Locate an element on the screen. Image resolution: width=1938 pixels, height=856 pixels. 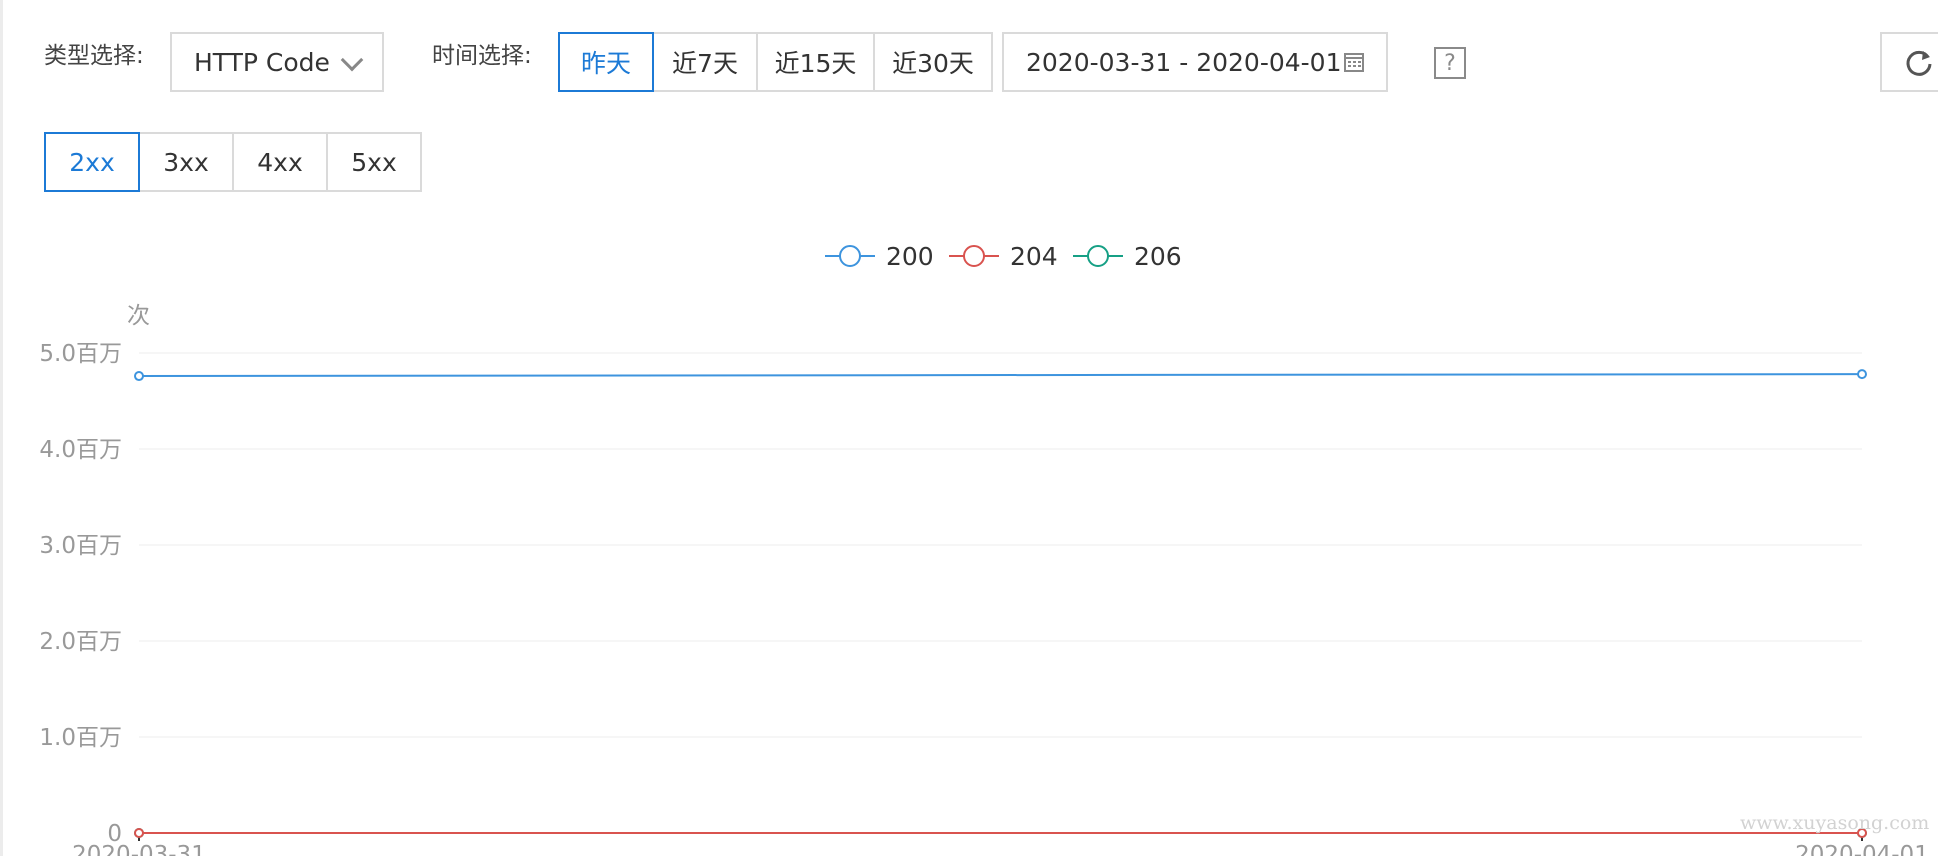
watermark: www.xuyasong.com is located at coordinates (1835, 823).